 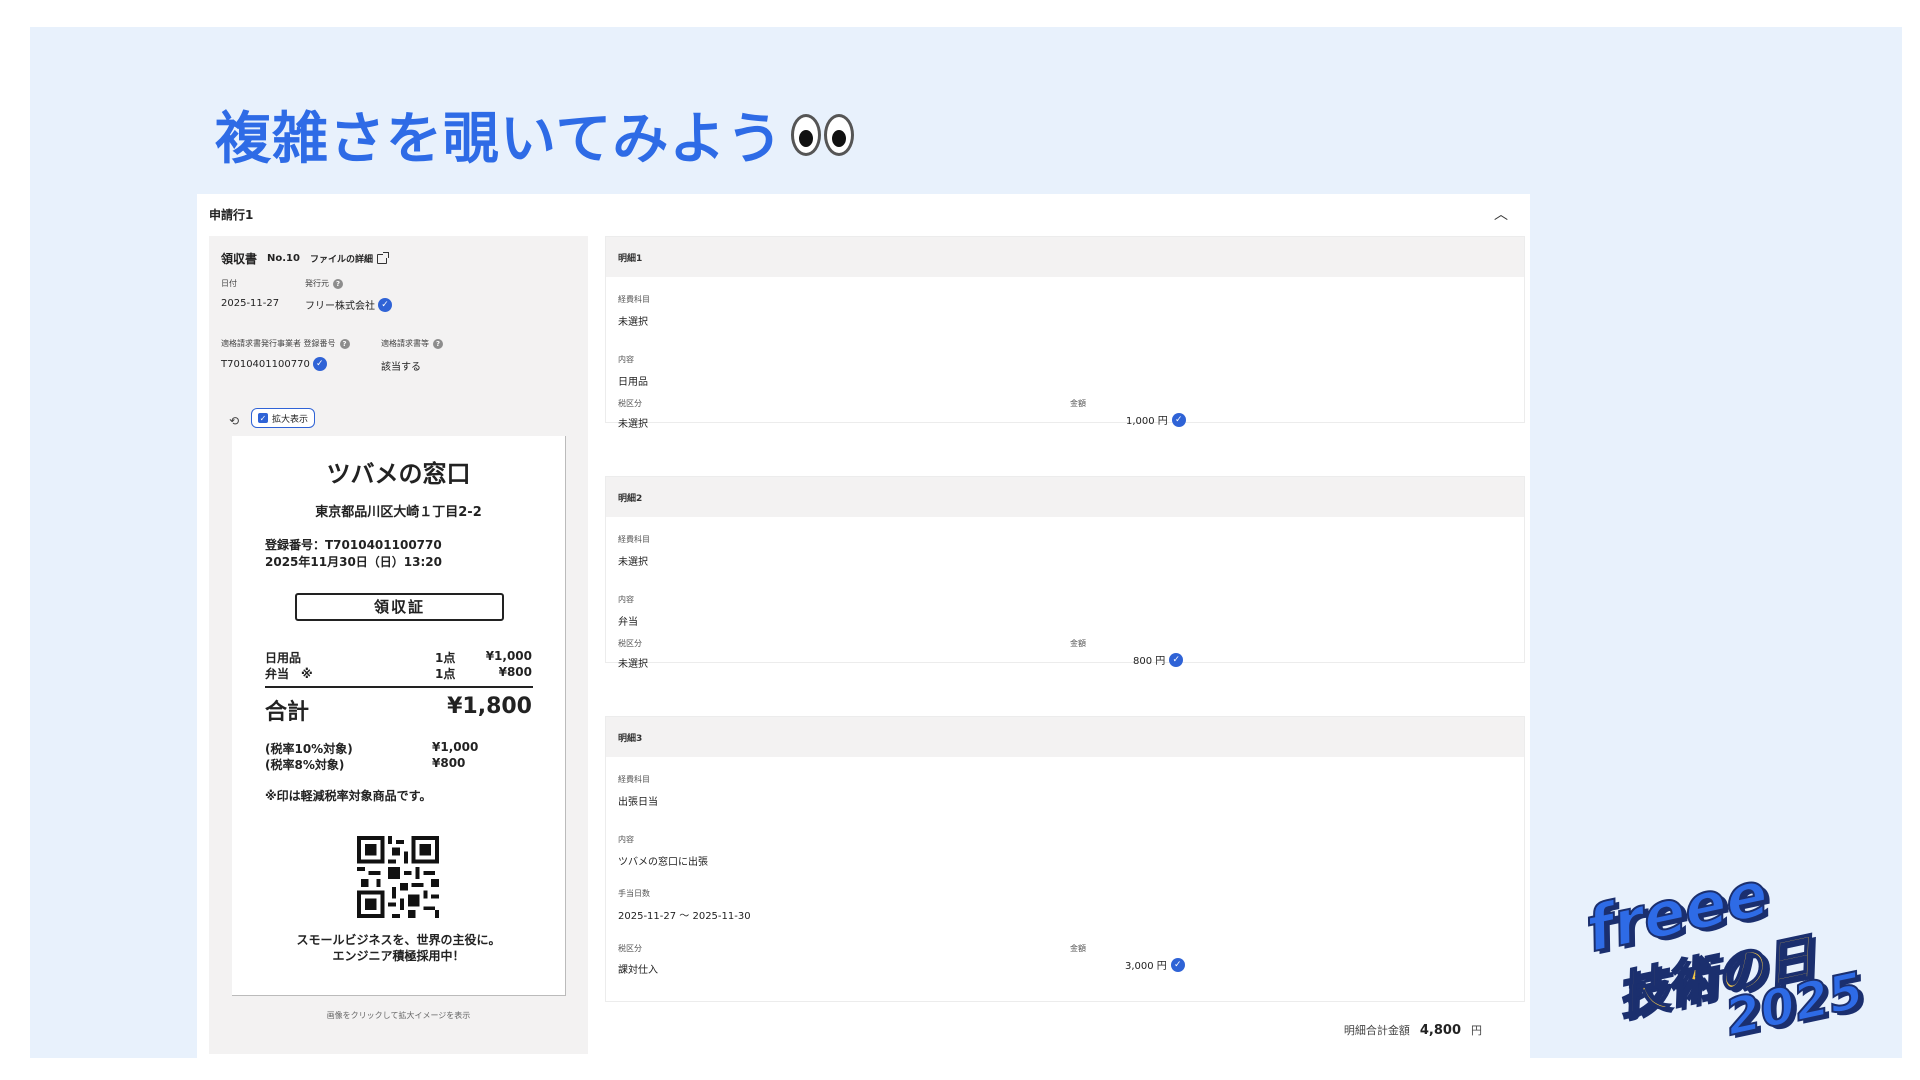 What do you see at coordinates (239, 259) in the screenshot?
I see `document-type: 領収書` at bounding box center [239, 259].